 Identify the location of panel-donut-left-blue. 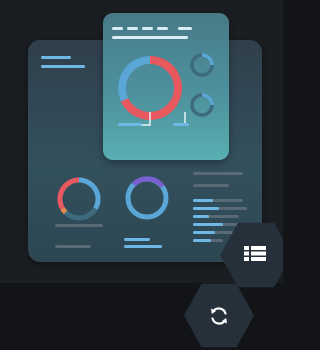
(89, 193).